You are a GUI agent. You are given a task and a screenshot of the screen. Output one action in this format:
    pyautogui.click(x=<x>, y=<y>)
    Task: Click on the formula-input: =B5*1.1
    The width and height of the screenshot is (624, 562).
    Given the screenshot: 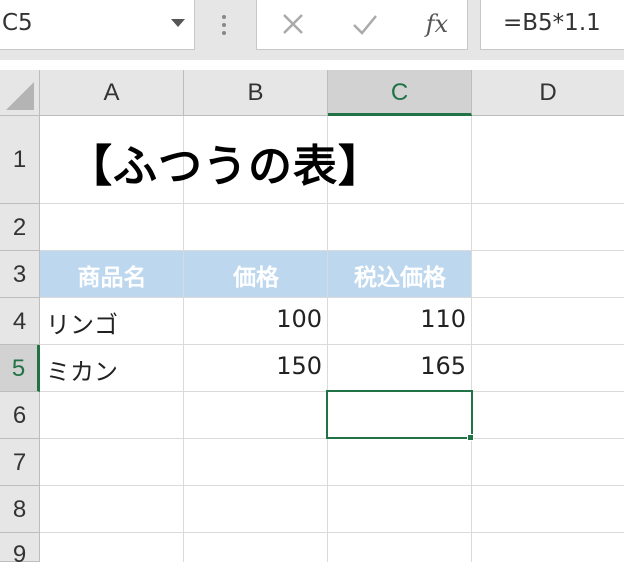 What is the action you would take?
    pyautogui.click(x=552, y=25)
    